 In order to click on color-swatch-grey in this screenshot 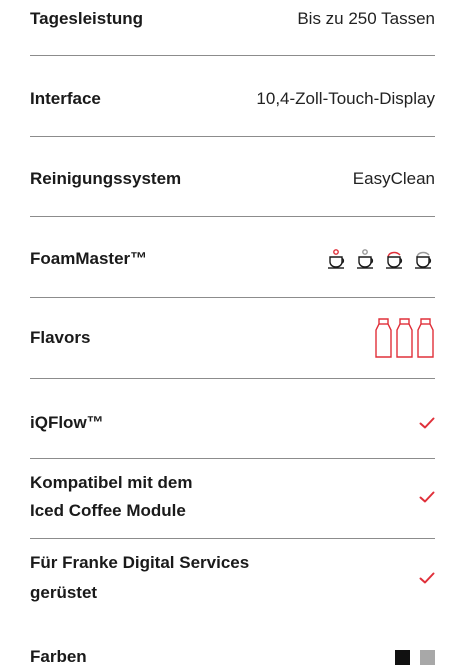, I will do `click(427, 657)`.